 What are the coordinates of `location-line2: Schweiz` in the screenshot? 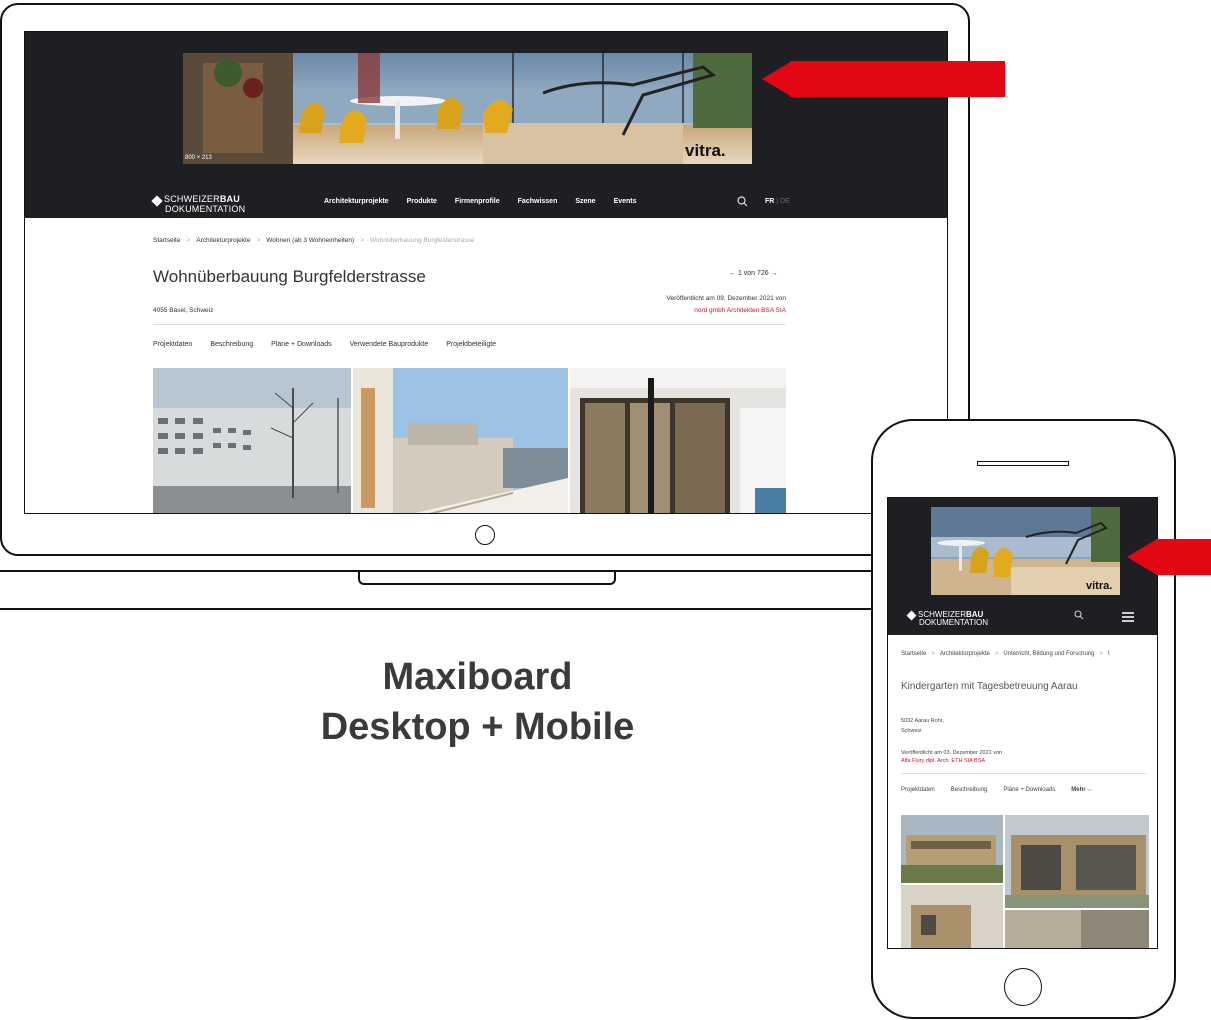 It's located at (911, 731).